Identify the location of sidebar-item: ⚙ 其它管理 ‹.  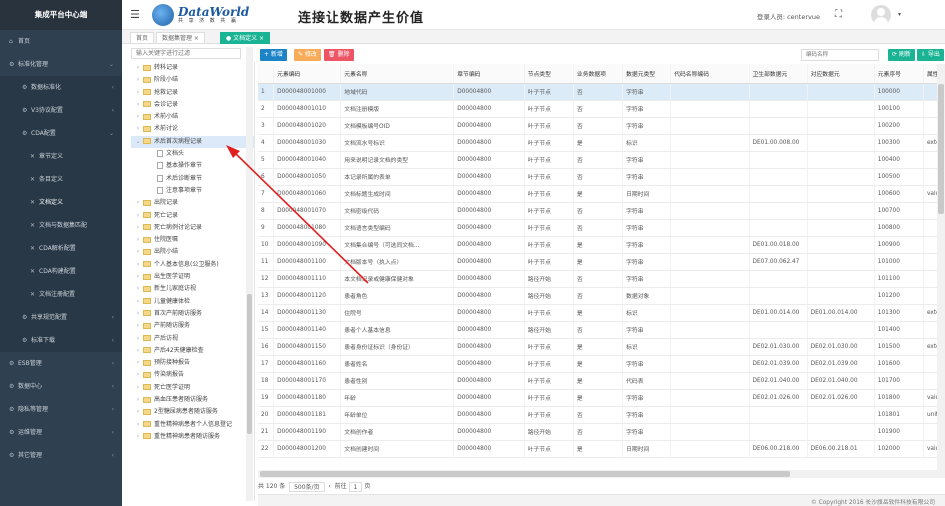
(61, 455).